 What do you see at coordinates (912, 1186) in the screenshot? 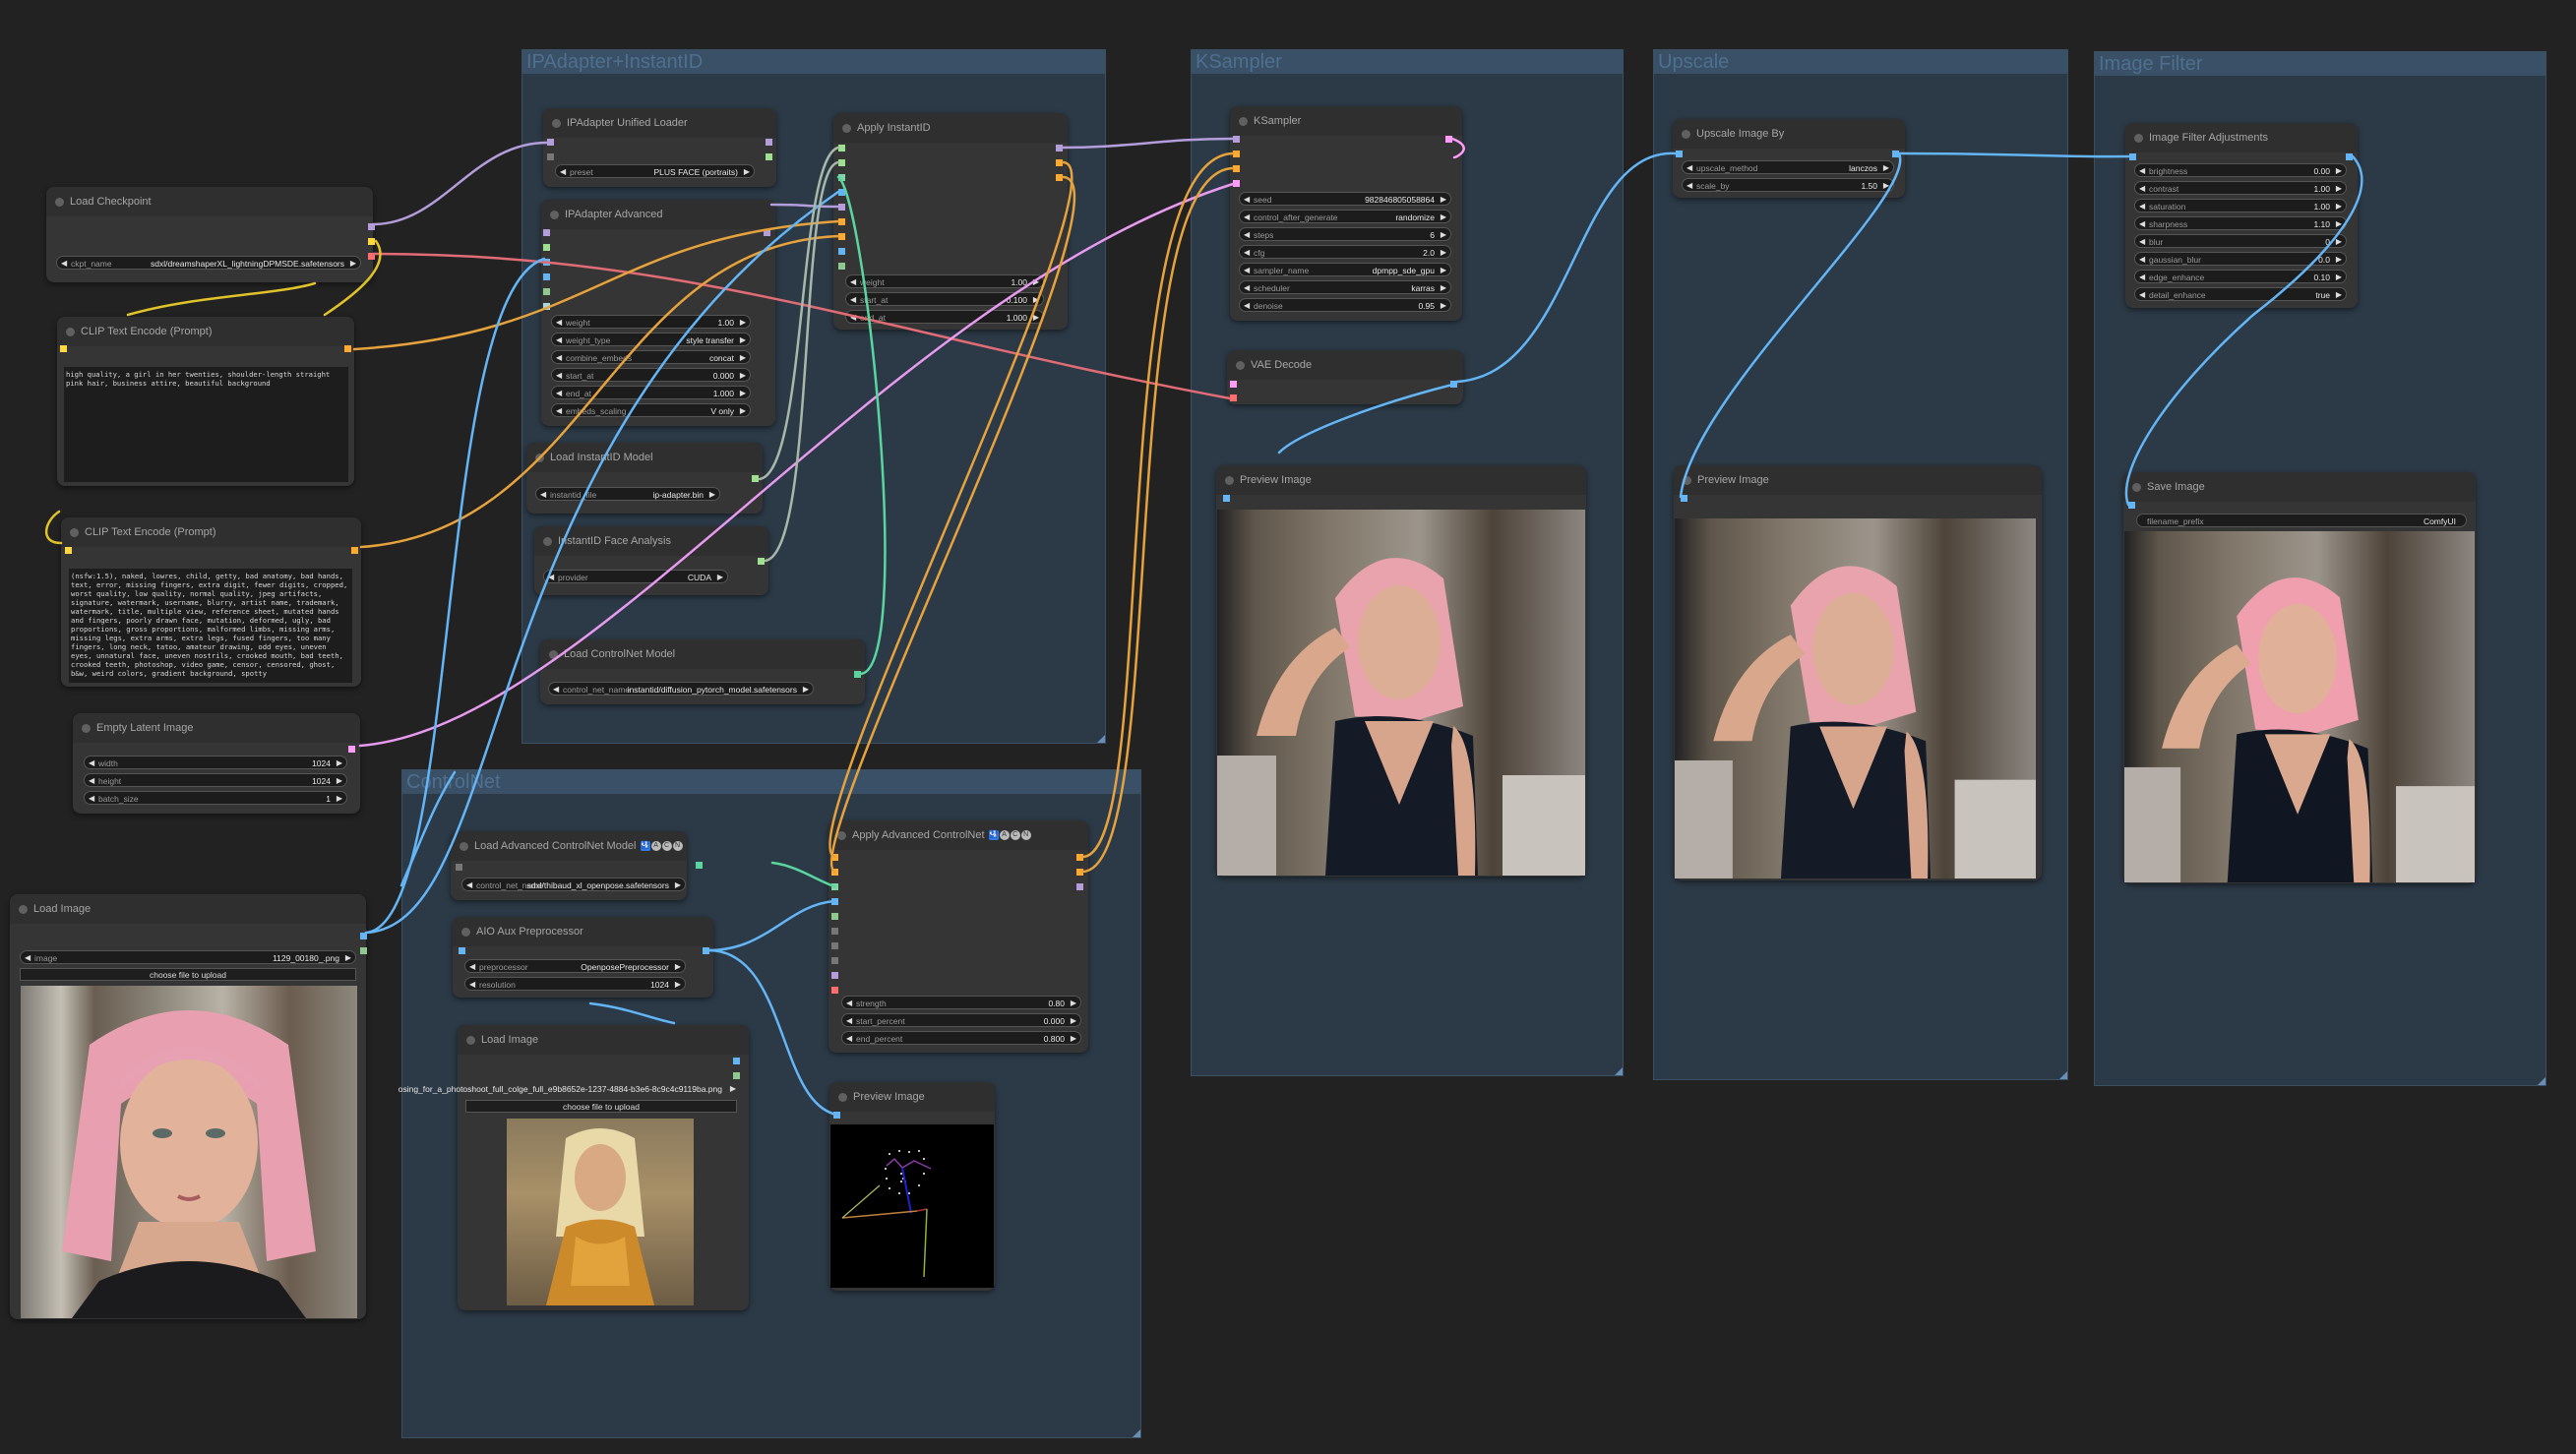
I see `node-preview-image-pose: Preview Image` at bounding box center [912, 1186].